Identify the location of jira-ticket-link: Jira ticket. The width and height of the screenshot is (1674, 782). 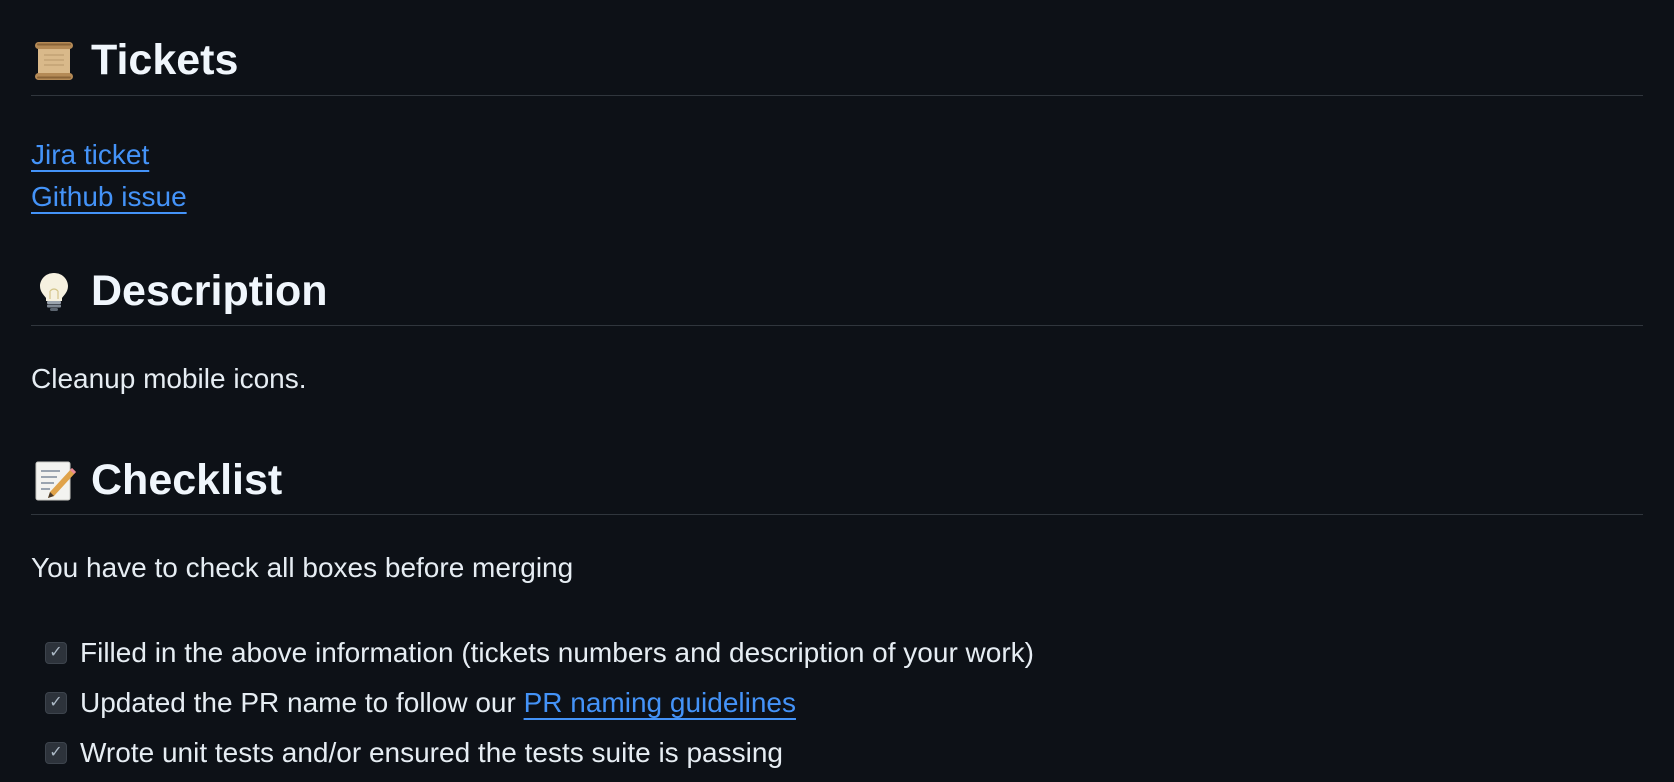
(90, 154).